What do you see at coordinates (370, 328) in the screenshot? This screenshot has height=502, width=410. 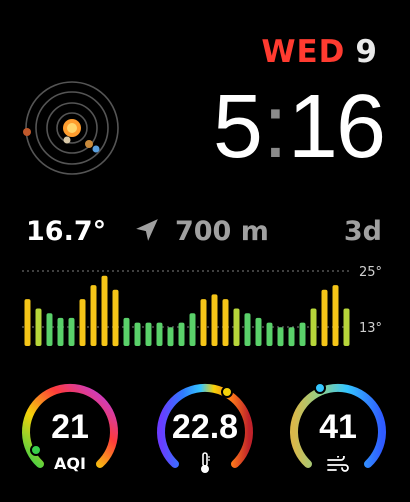 I see `min-label: 13°` at bounding box center [370, 328].